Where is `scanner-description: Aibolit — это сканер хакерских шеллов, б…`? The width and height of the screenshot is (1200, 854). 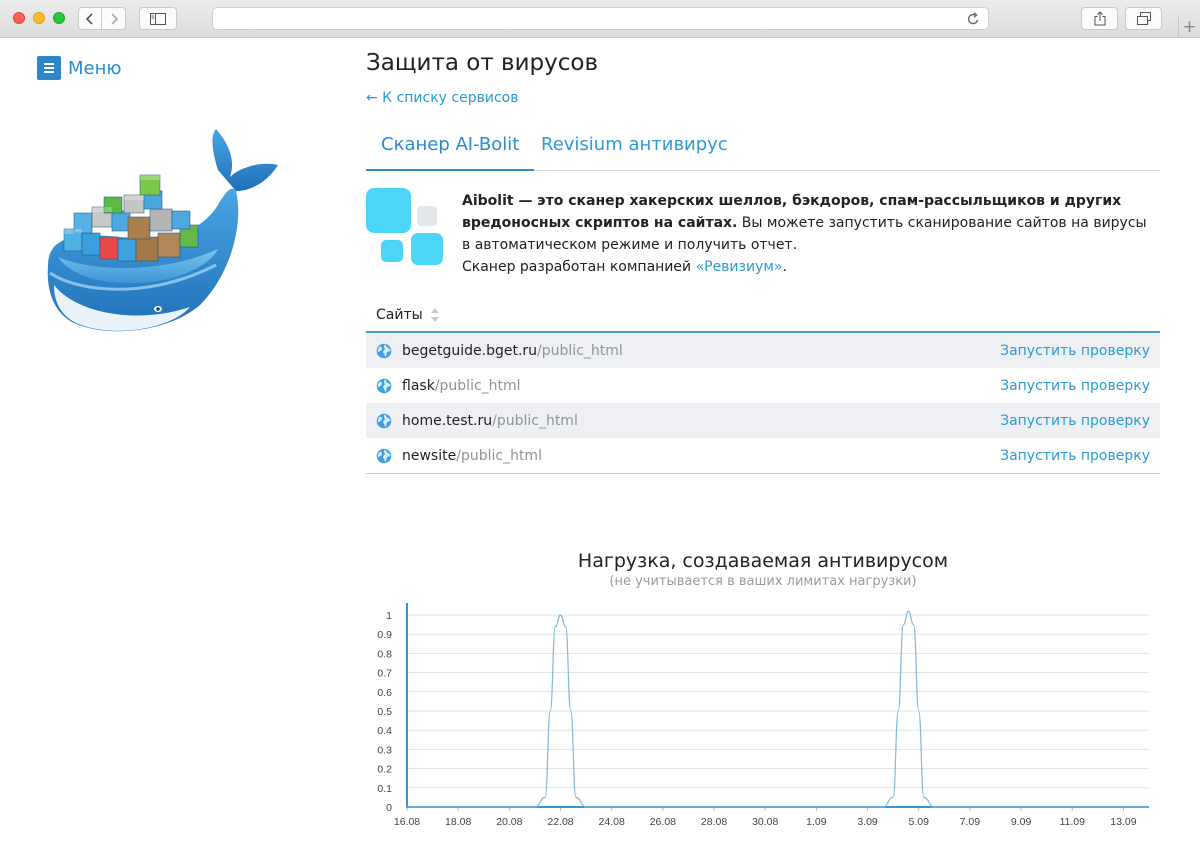 scanner-description: Aibolit — это сканер хакерских шеллов, б… is located at coordinates (807, 234).